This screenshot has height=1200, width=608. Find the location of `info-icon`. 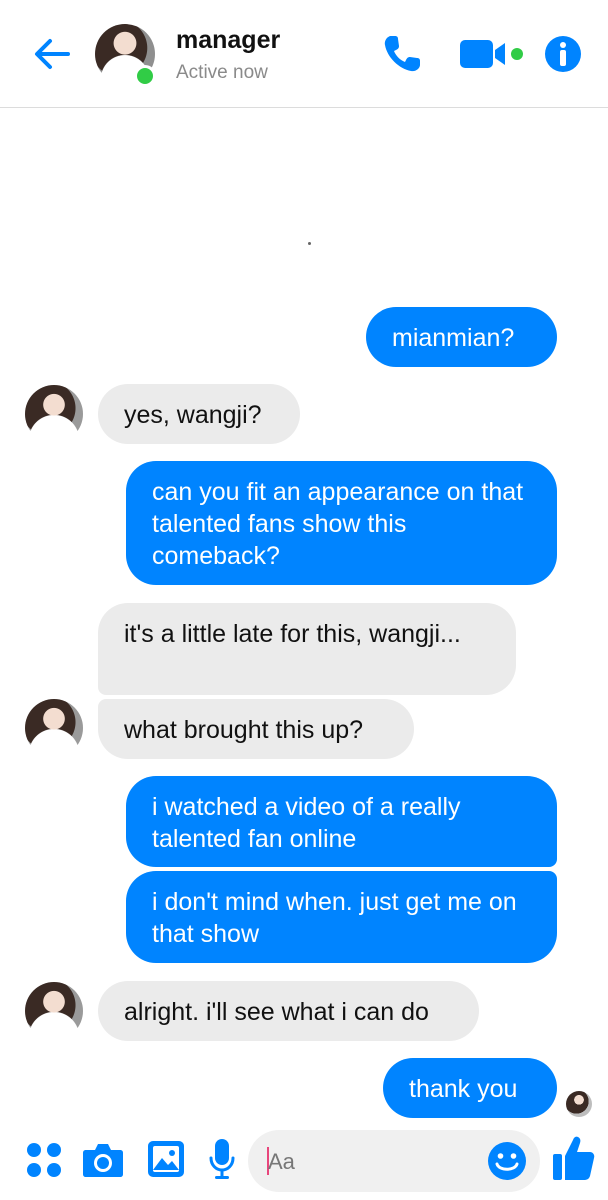

info-icon is located at coordinates (563, 56).